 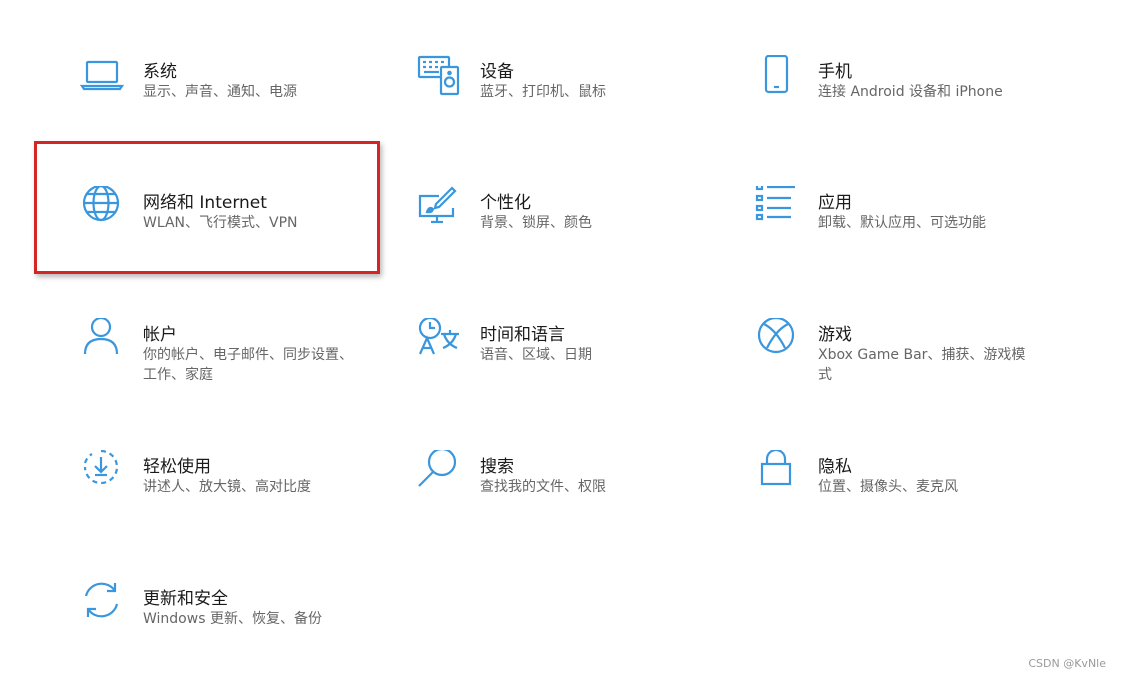 What do you see at coordinates (102, 340) in the screenshot?
I see `person-icon` at bounding box center [102, 340].